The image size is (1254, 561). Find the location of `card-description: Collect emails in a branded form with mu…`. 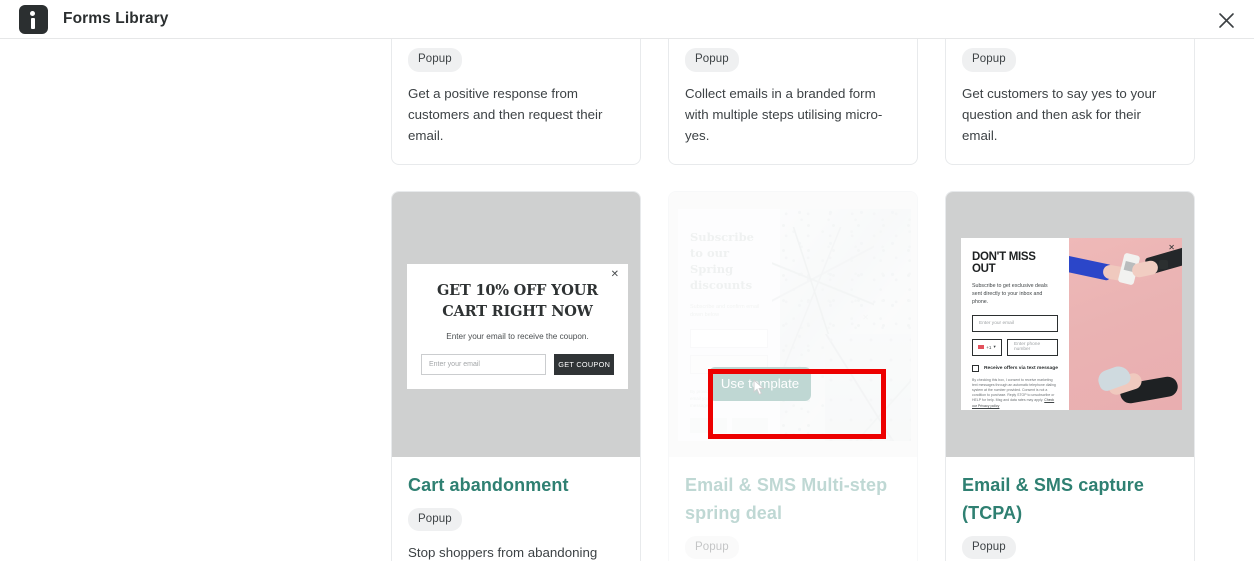

card-description: Collect emails in a branded form with mu… is located at coordinates (784, 114).